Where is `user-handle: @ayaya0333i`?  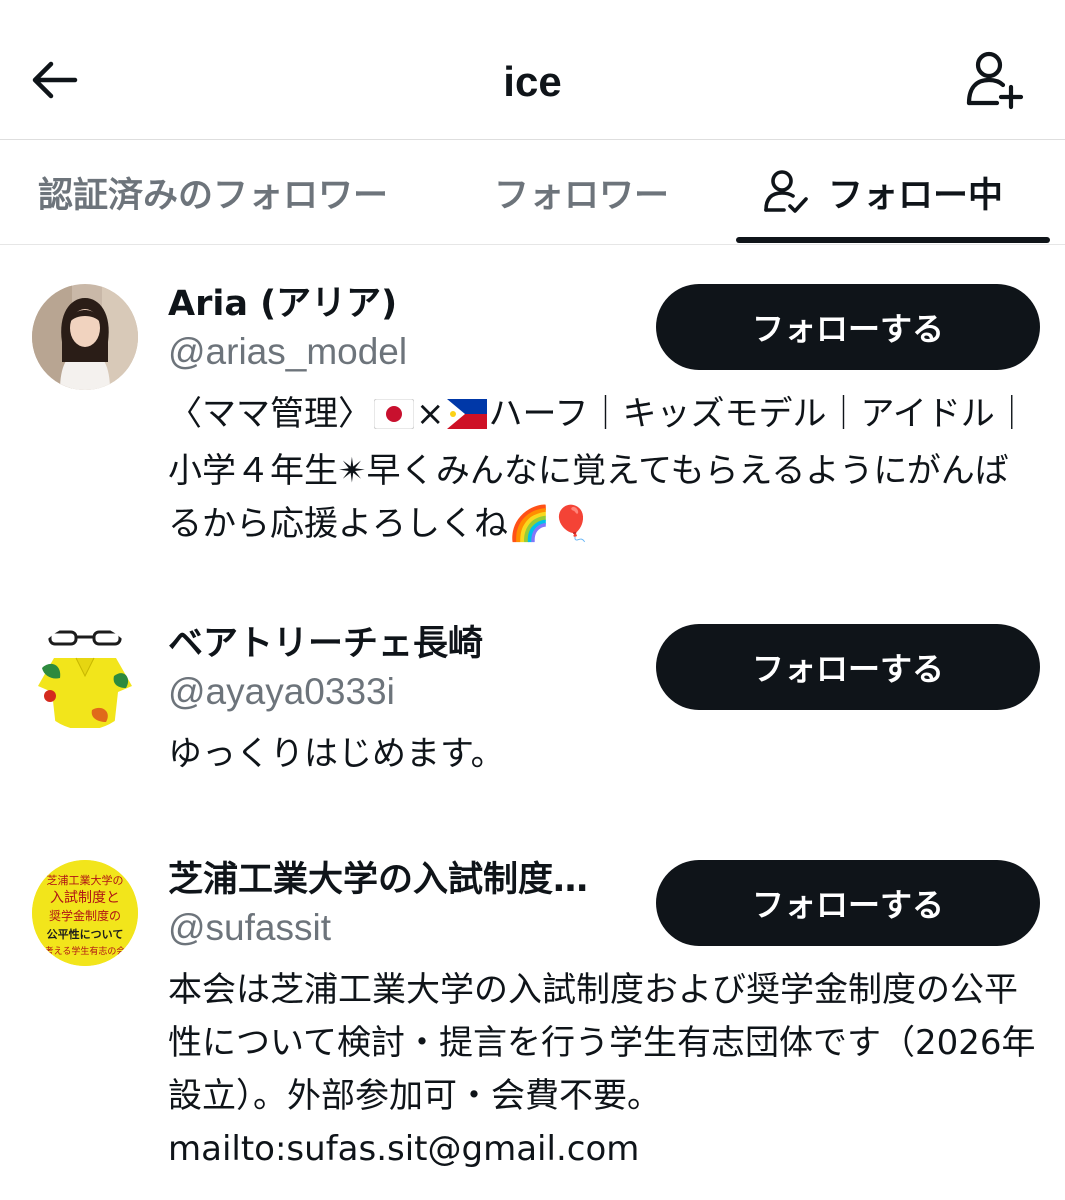
user-handle: @ayaya0333i is located at coordinates (281, 691).